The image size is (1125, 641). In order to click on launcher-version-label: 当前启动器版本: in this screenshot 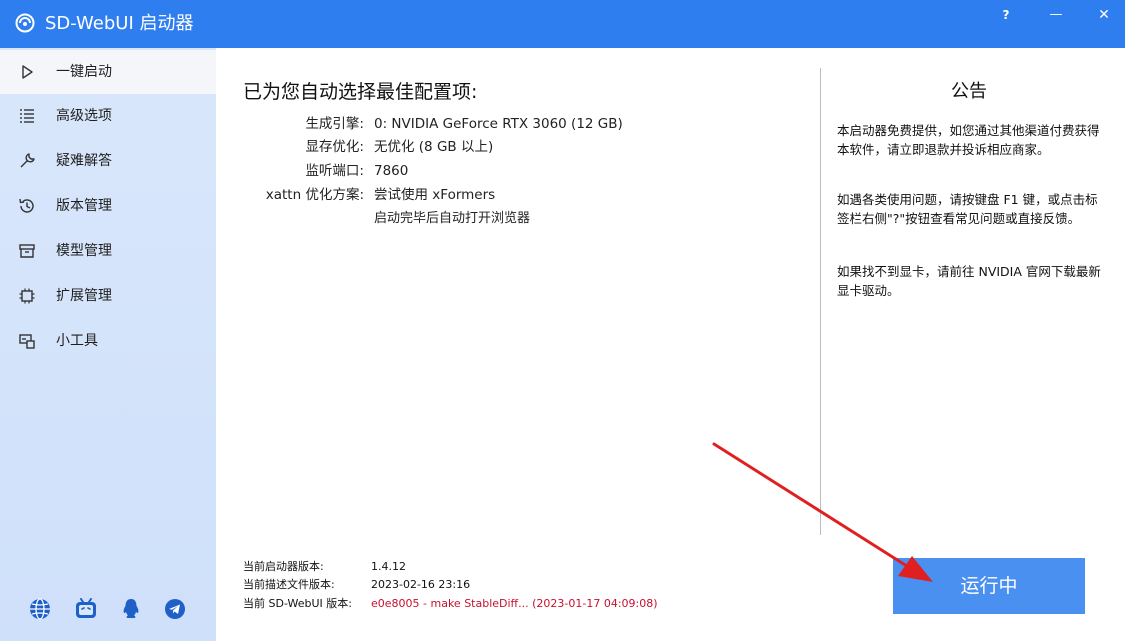, I will do `click(283, 566)`.